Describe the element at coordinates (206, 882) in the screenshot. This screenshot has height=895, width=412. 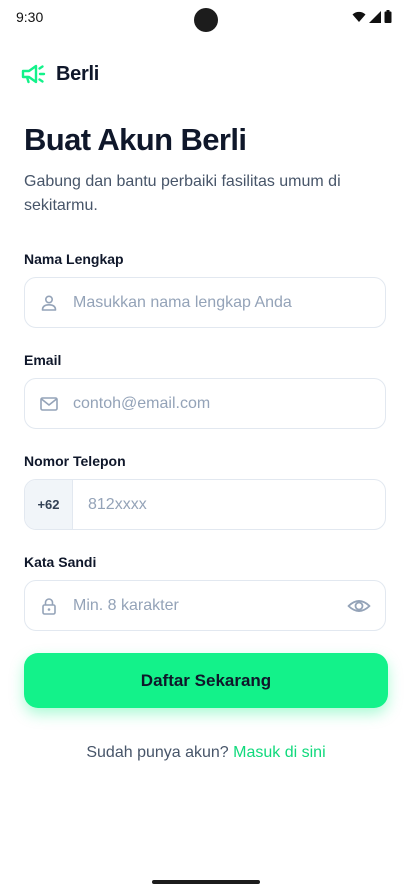
I see `home-indicator` at that location.